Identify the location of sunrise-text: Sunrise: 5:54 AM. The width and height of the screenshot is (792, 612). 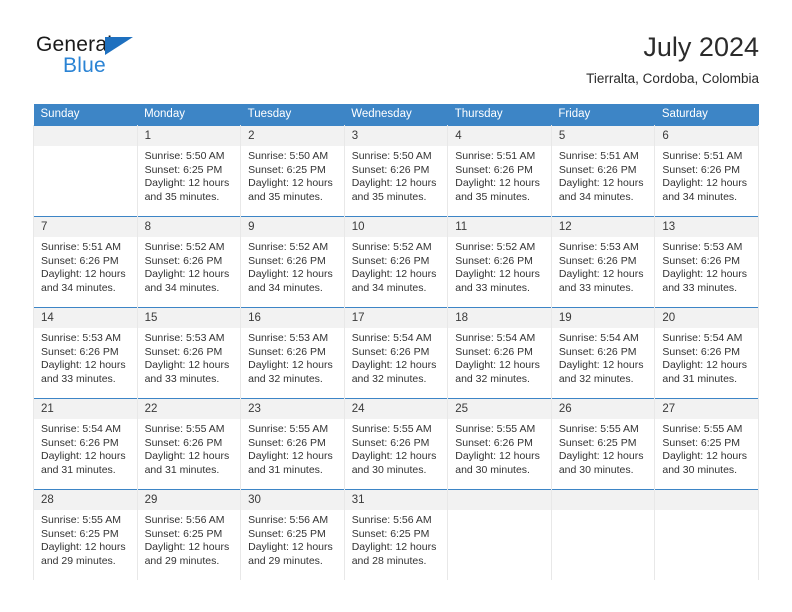
(81, 429).